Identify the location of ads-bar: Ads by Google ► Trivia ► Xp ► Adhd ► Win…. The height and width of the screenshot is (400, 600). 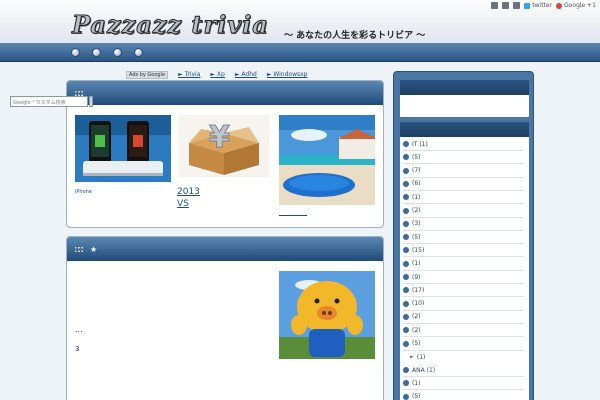
(216, 74).